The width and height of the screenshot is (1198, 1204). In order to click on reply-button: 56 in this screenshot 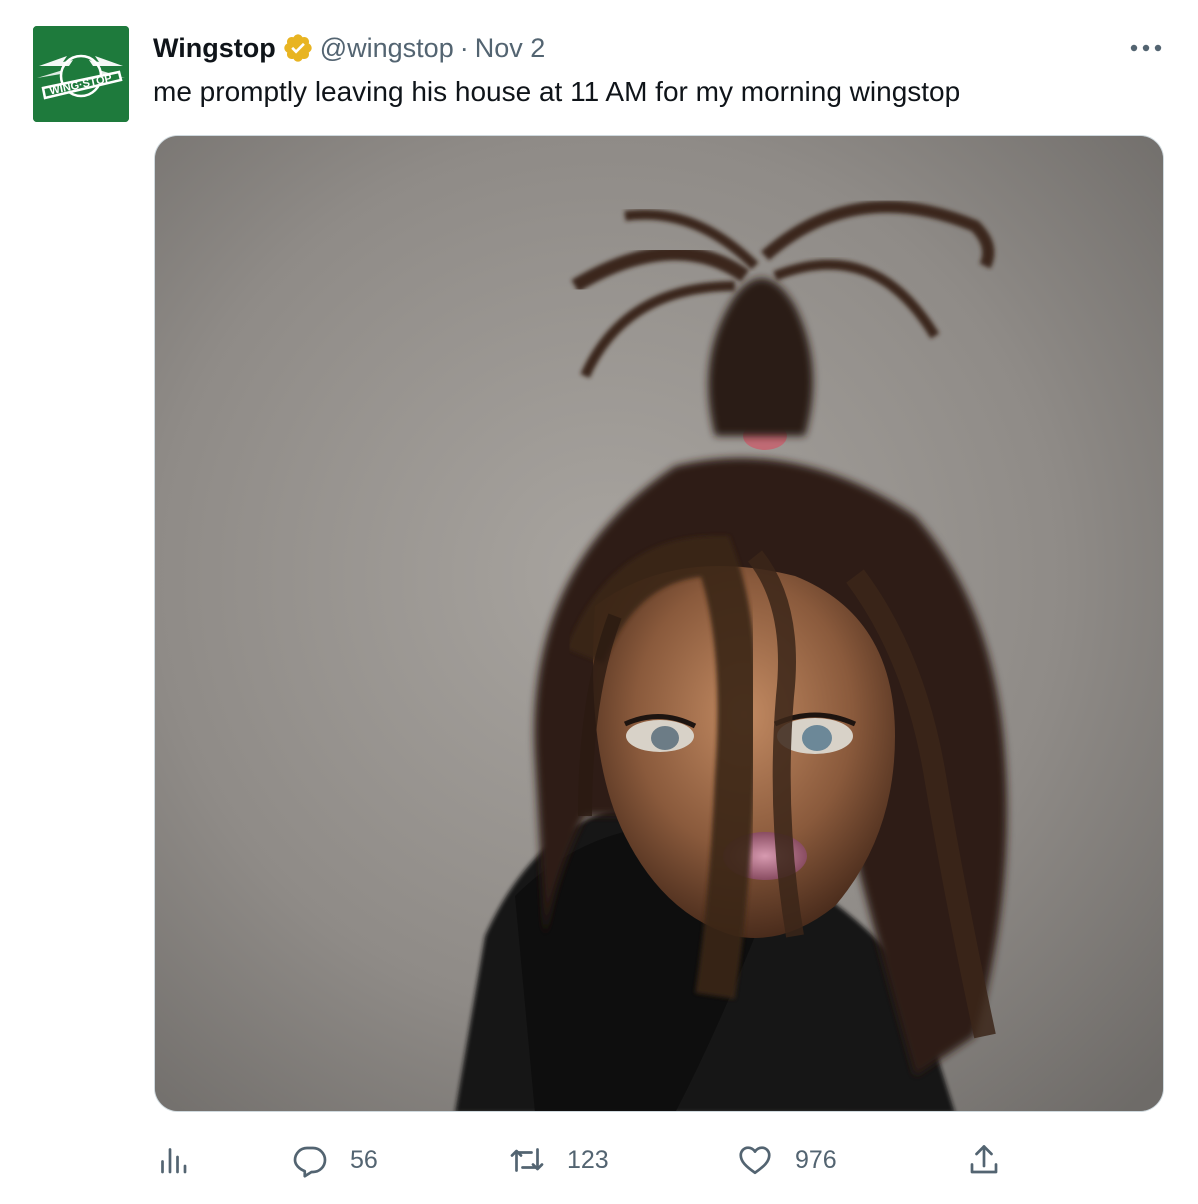, I will do `click(335, 1160)`.